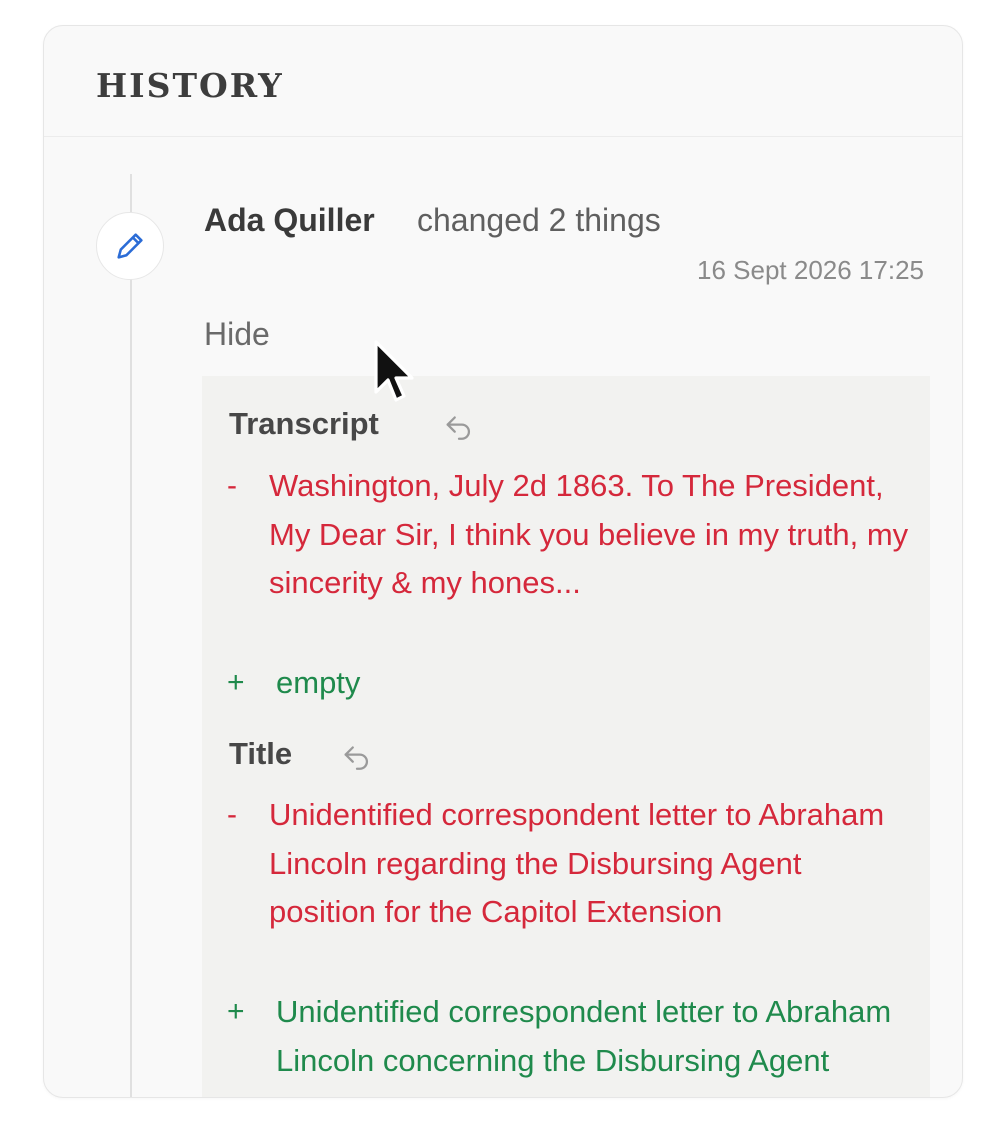 The width and height of the screenshot is (996, 1134). I want to click on entry-action: changed 2 things, so click(539, 220).